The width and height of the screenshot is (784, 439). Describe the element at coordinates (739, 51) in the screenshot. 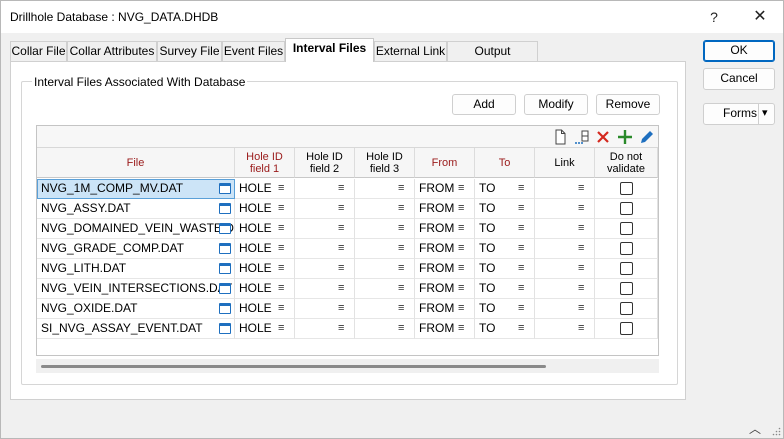

I see `ok-button: OK` at that location.